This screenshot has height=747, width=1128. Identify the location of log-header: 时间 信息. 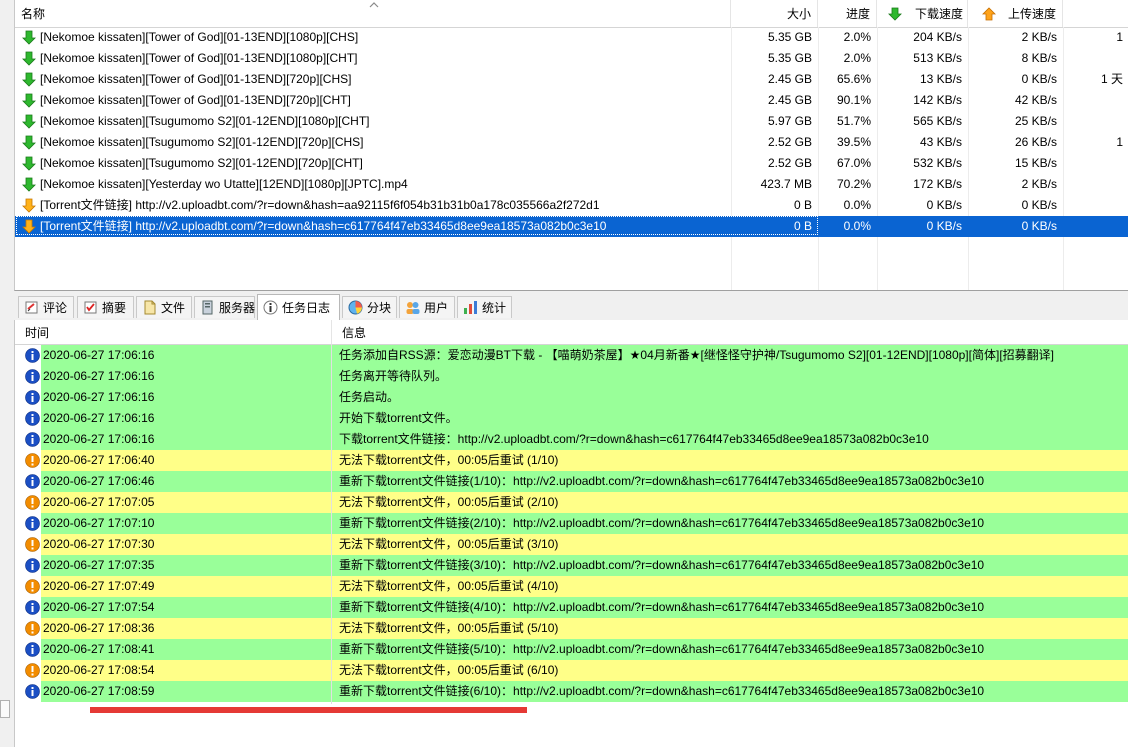
(571, 332).